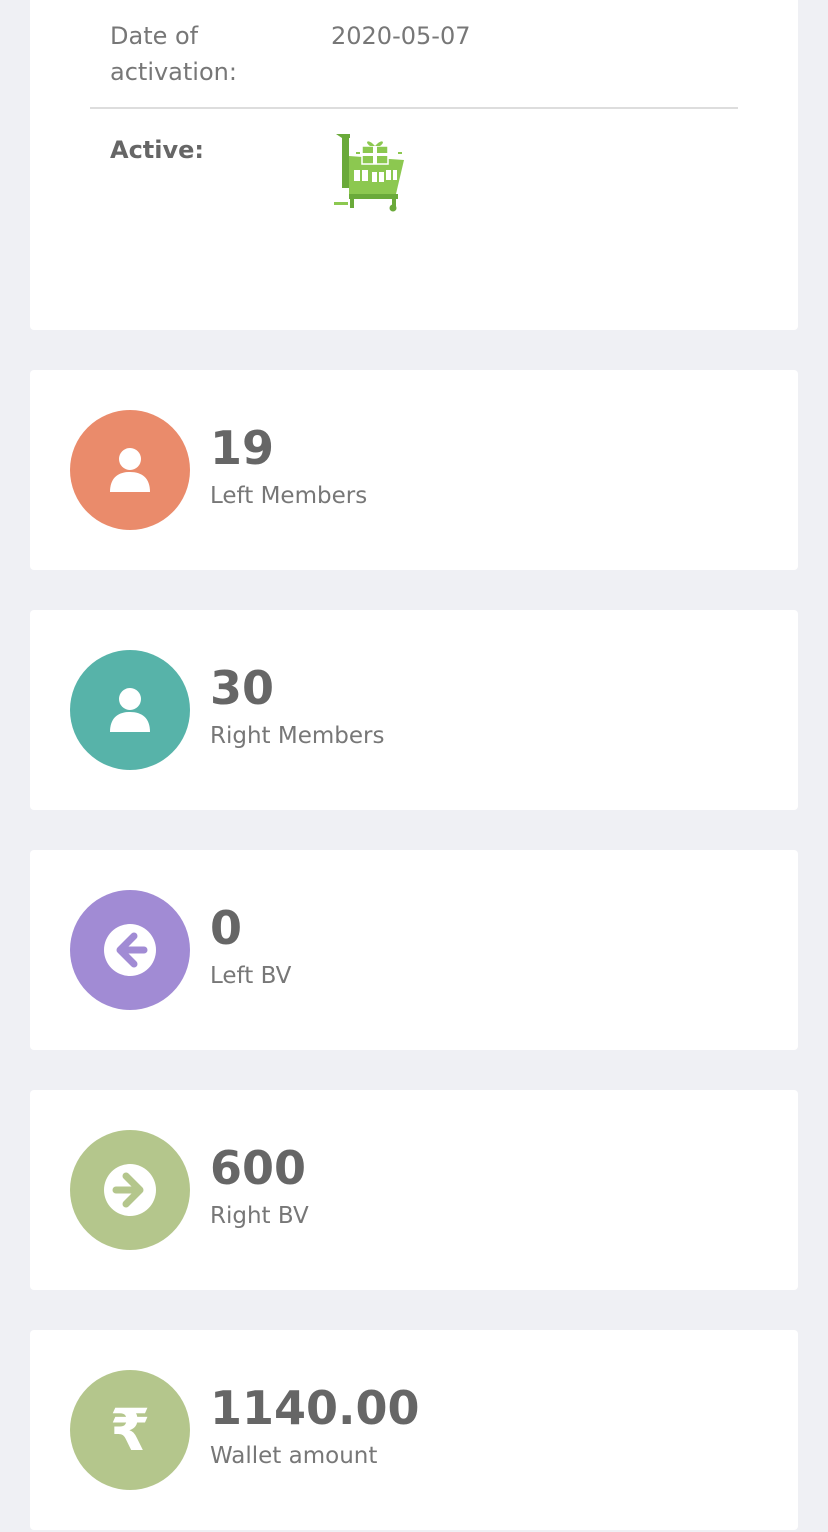 The height and width of the screenshot is (1532, 828). I want to click on right-bv-card: 600 Right BV, so click(414, 1190).